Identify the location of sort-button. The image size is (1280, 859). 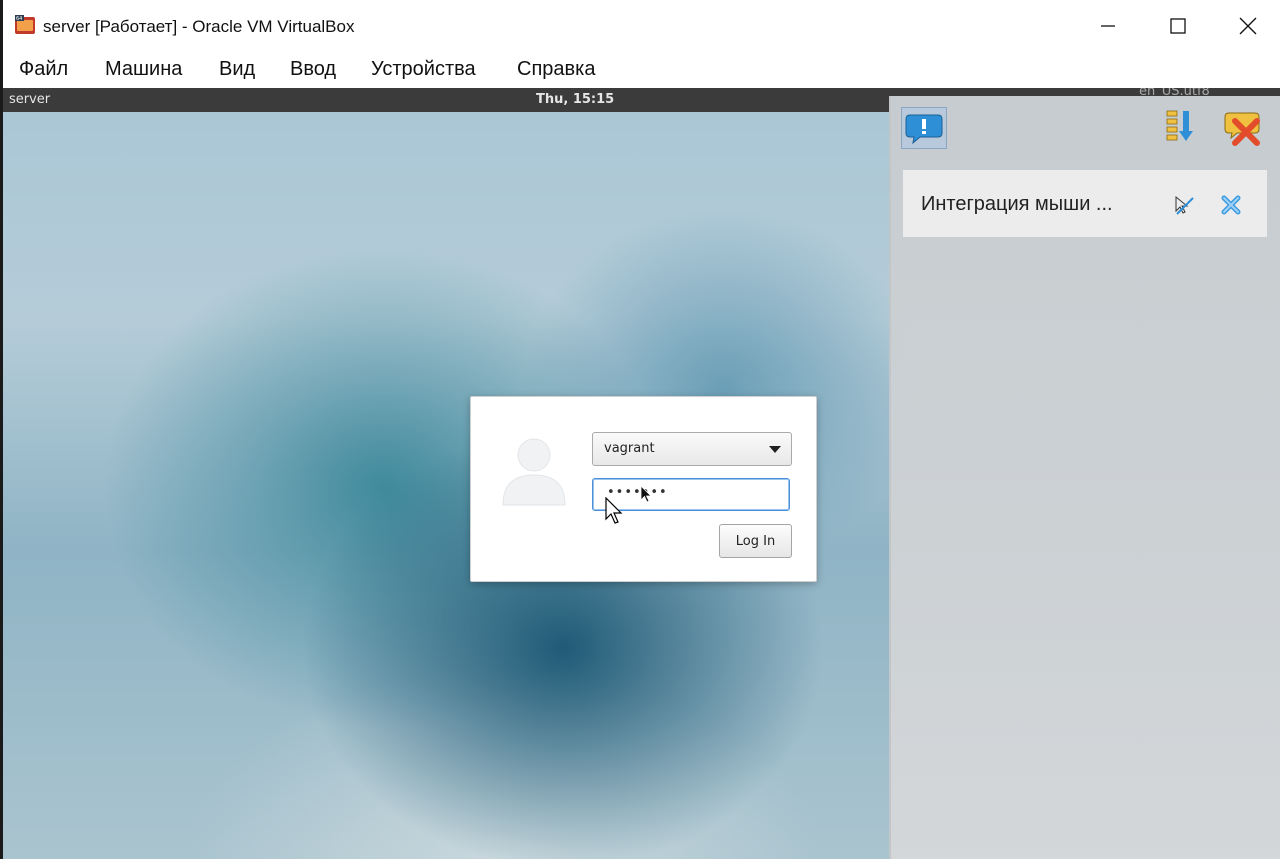
(1185, 127).